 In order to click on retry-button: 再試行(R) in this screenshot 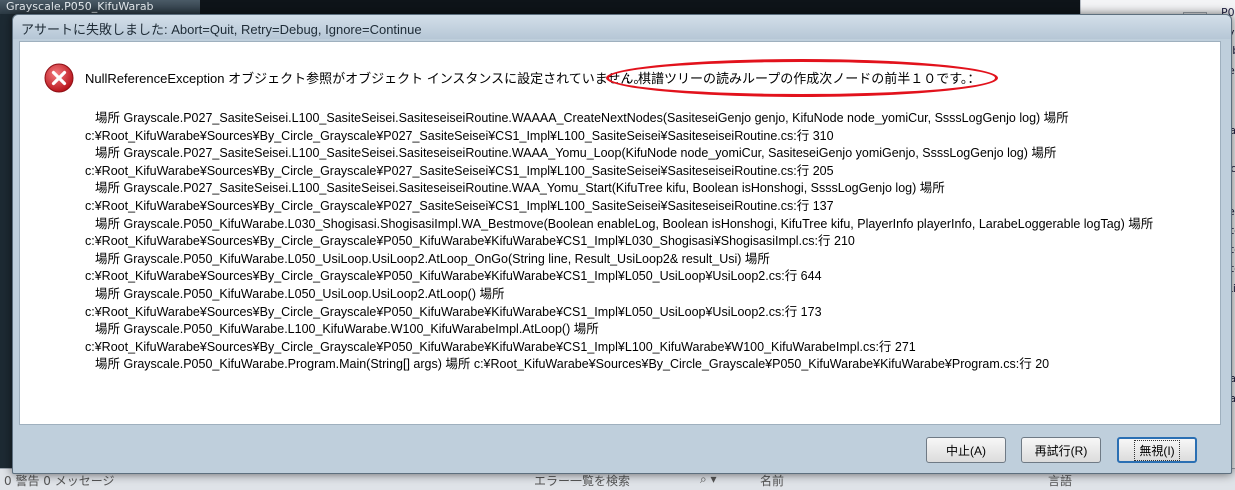, I will do `click(1061, 450)`.